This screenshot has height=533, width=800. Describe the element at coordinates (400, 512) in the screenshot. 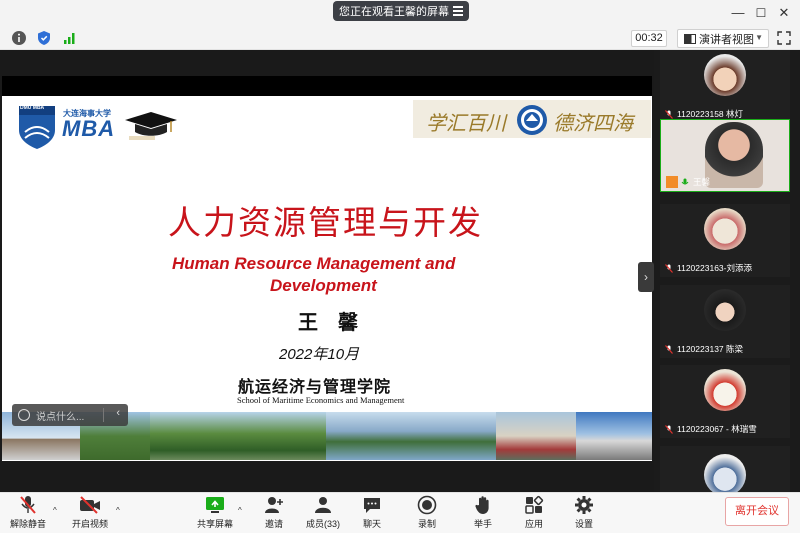

I see `meeting-control-bar` at that location.